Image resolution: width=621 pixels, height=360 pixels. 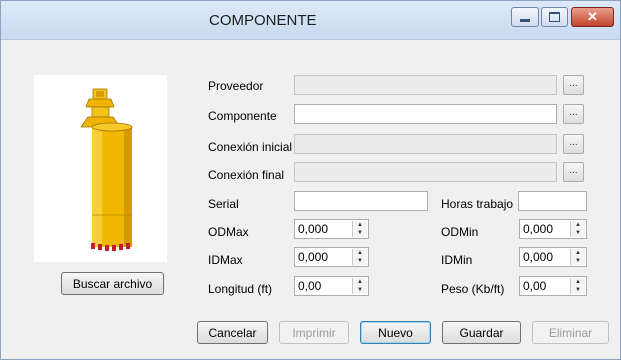 I want to click on serial-field, so click(x=361, y=201).